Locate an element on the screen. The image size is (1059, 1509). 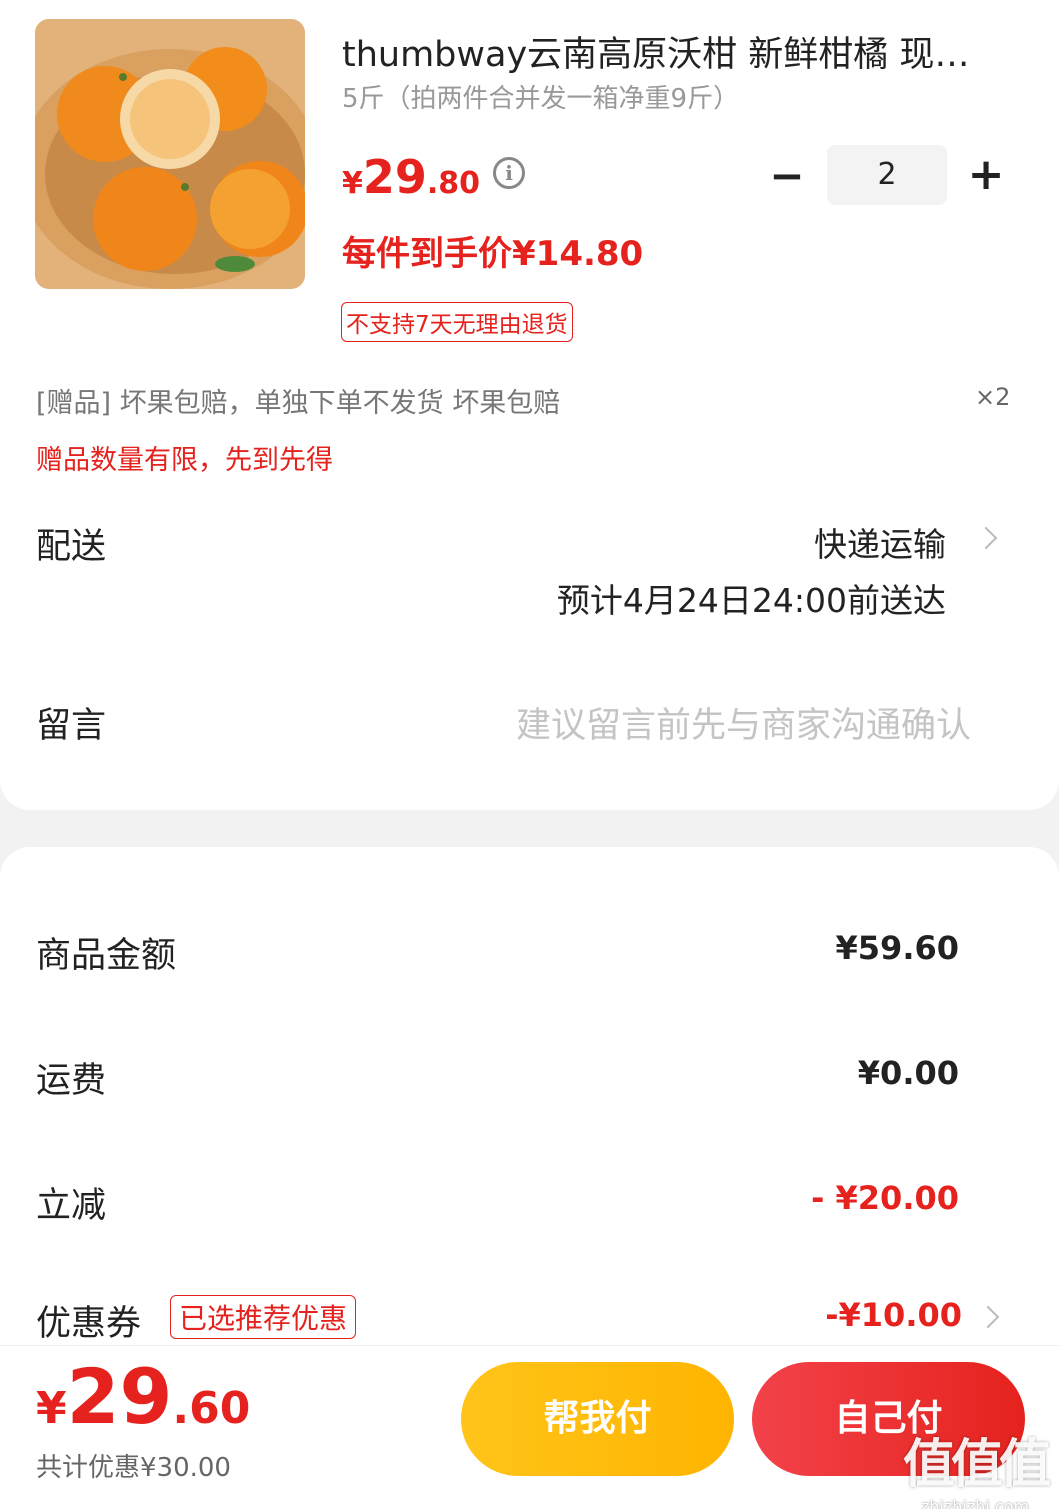
shipping-method: 快递运输 is located at coordinates (880, 542).